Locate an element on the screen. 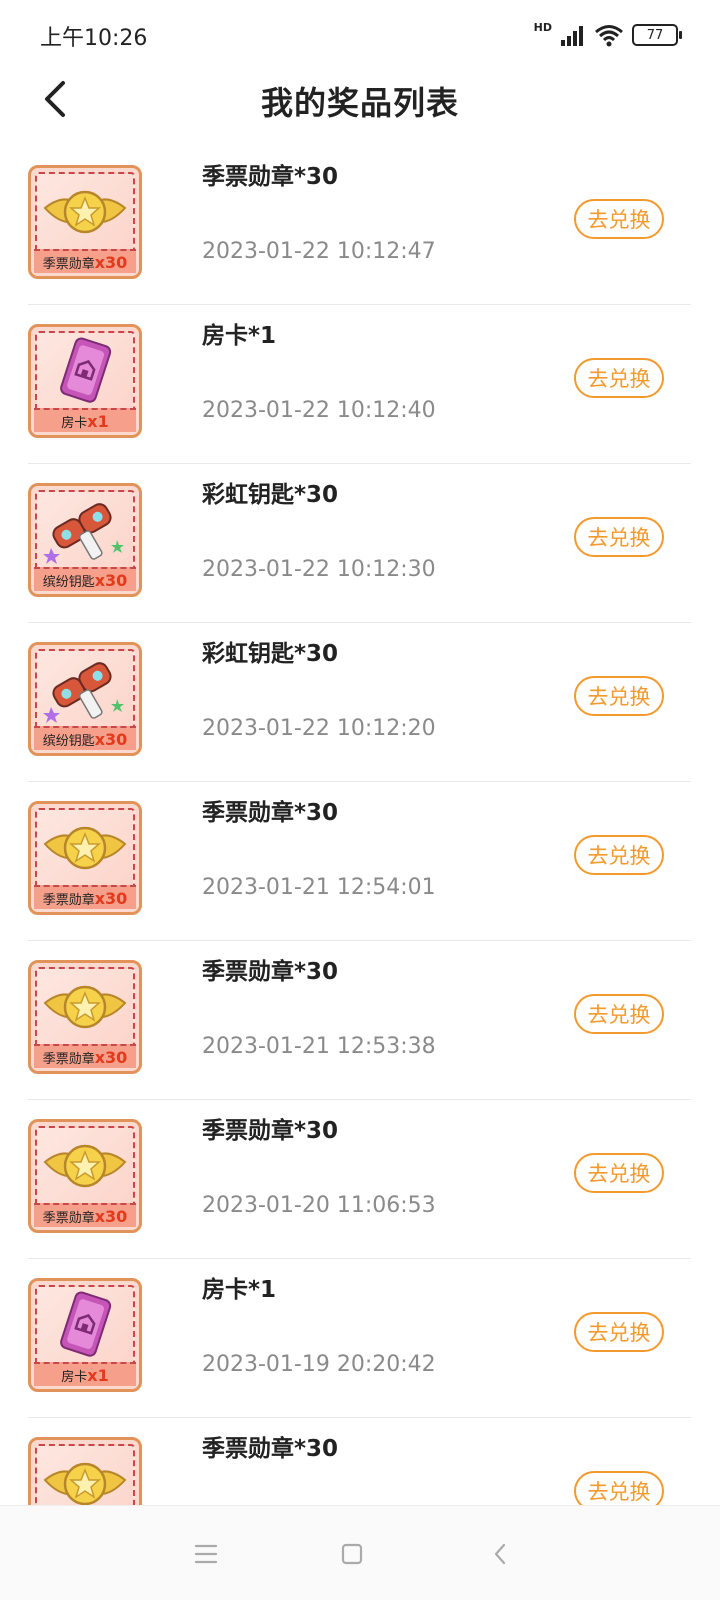 The height and width of the screenshot is (1600, 720). list-item: 季票勋章 x30 季票勋章*30 2023-01-21 12:54:01 去兑换 is located at coordinates (359, 860).